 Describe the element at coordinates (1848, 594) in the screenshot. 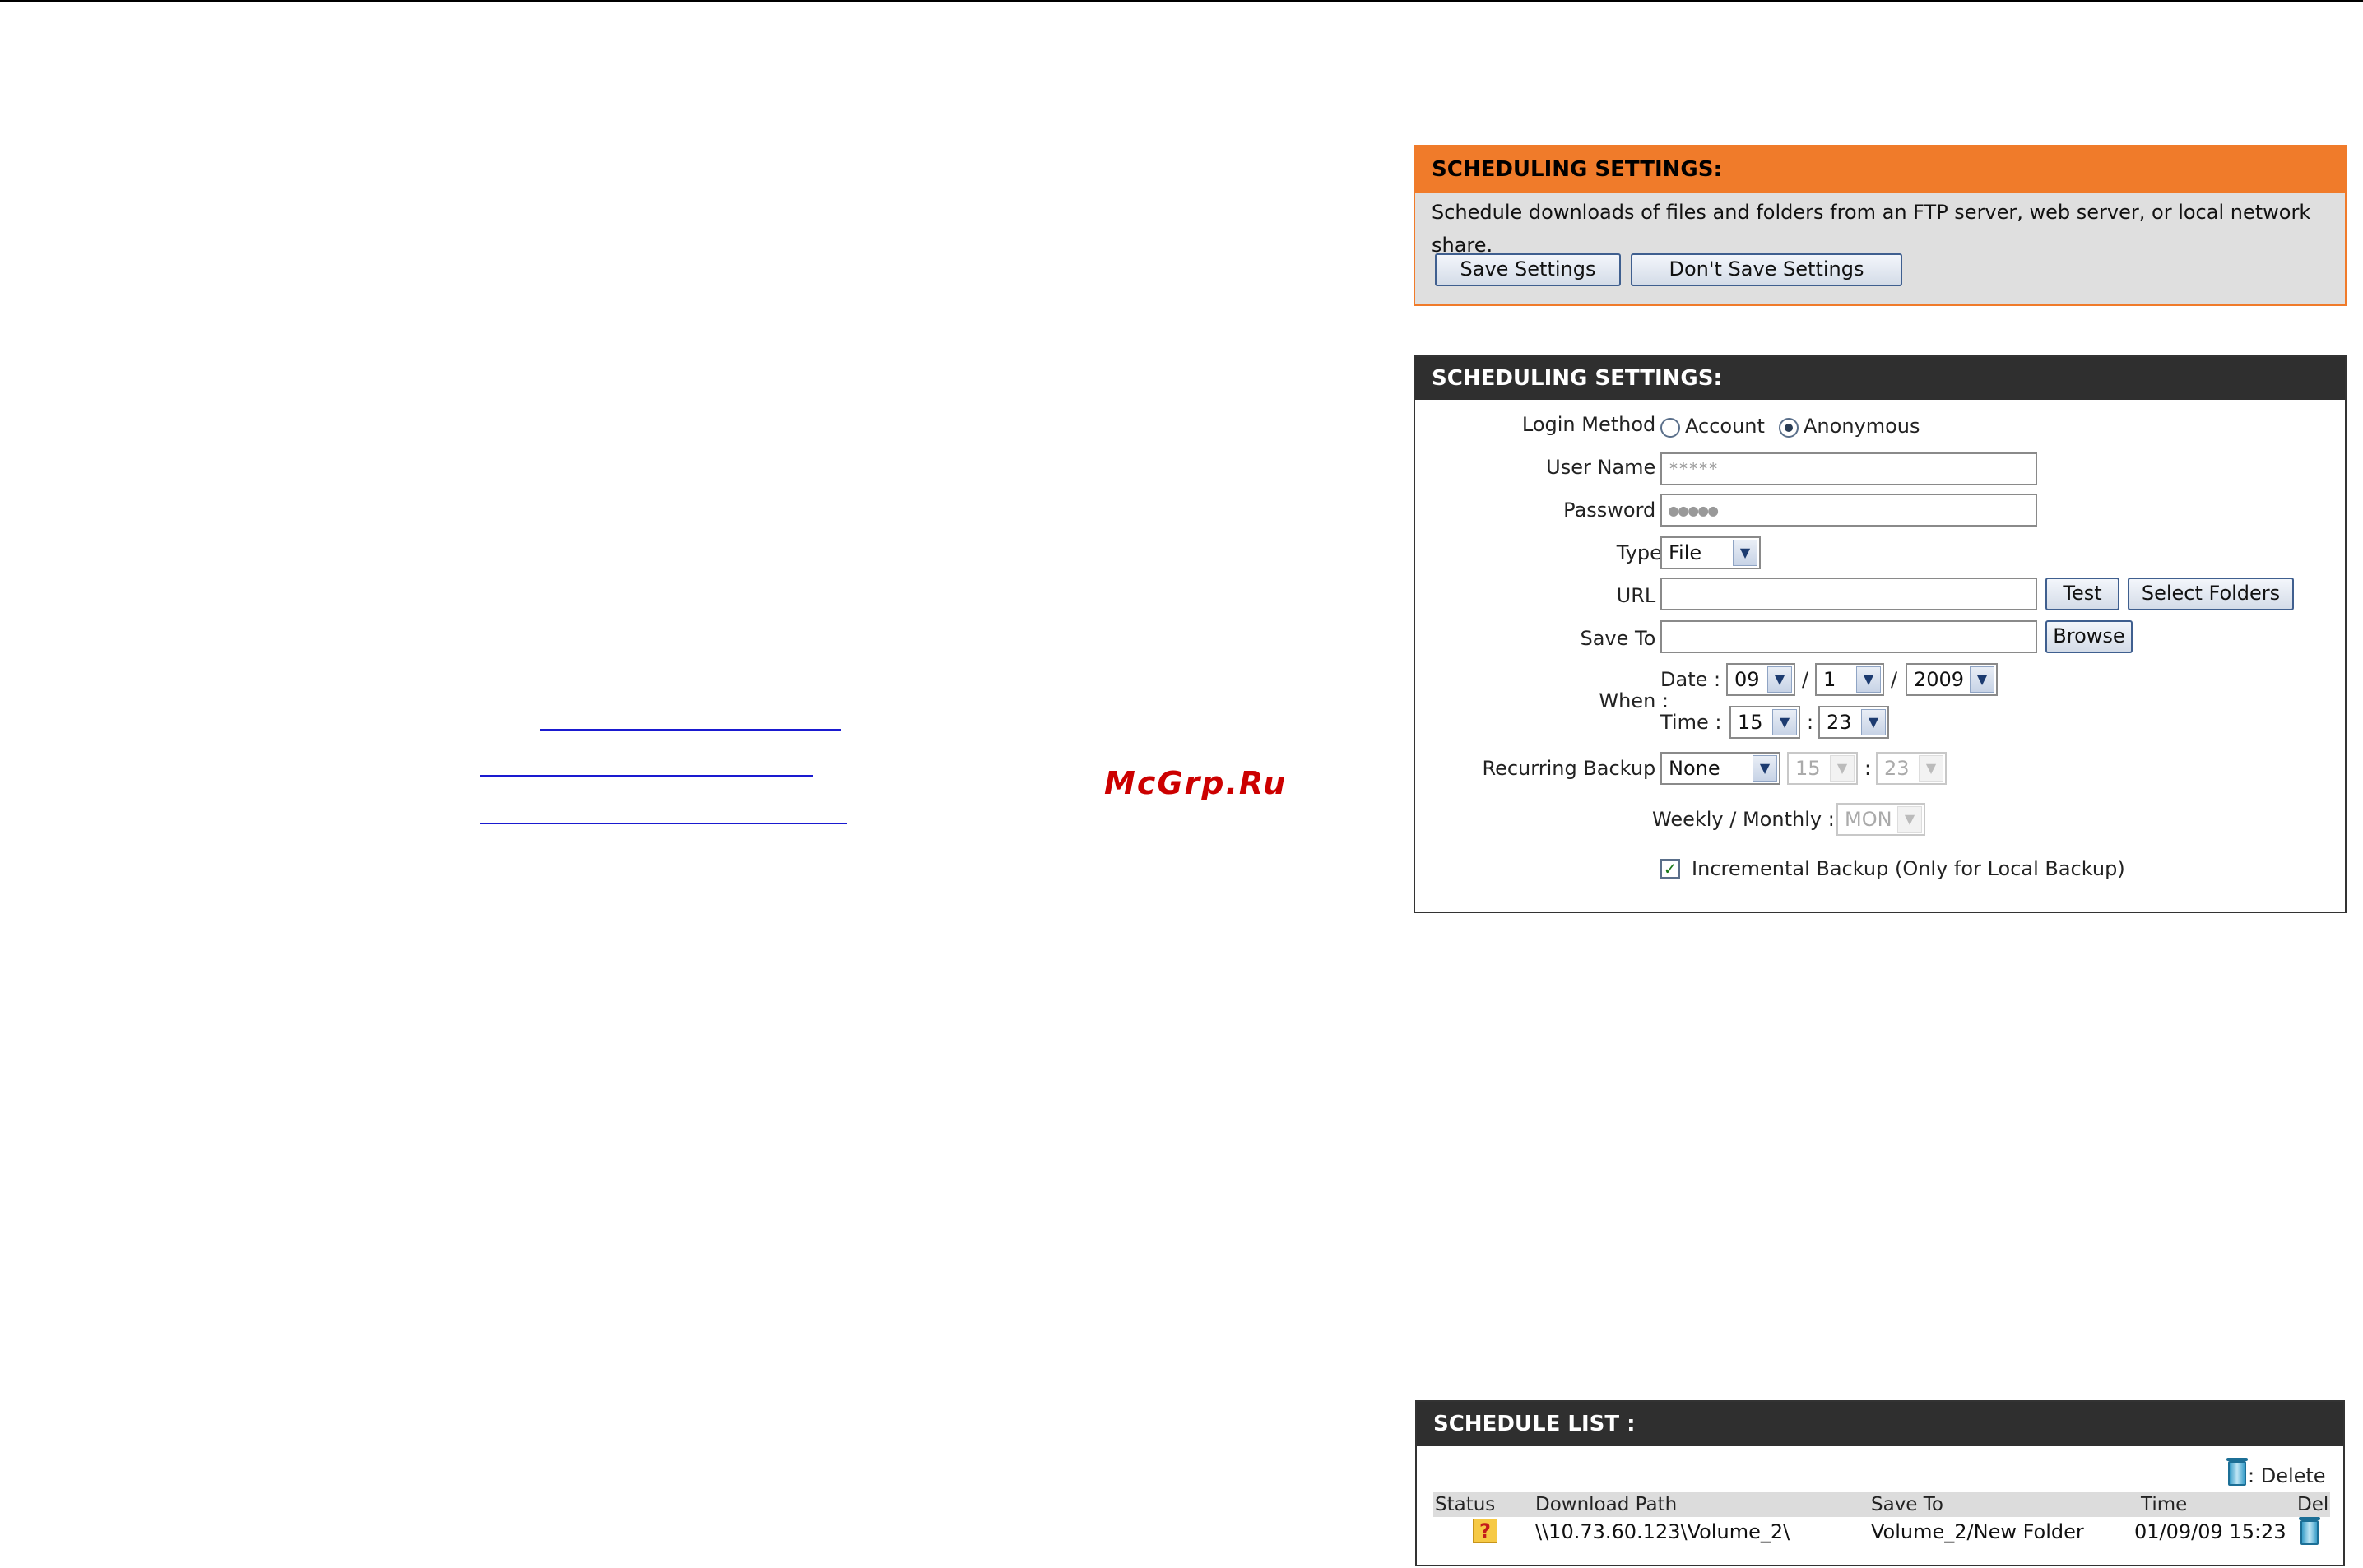

I see `url-input` at that location.